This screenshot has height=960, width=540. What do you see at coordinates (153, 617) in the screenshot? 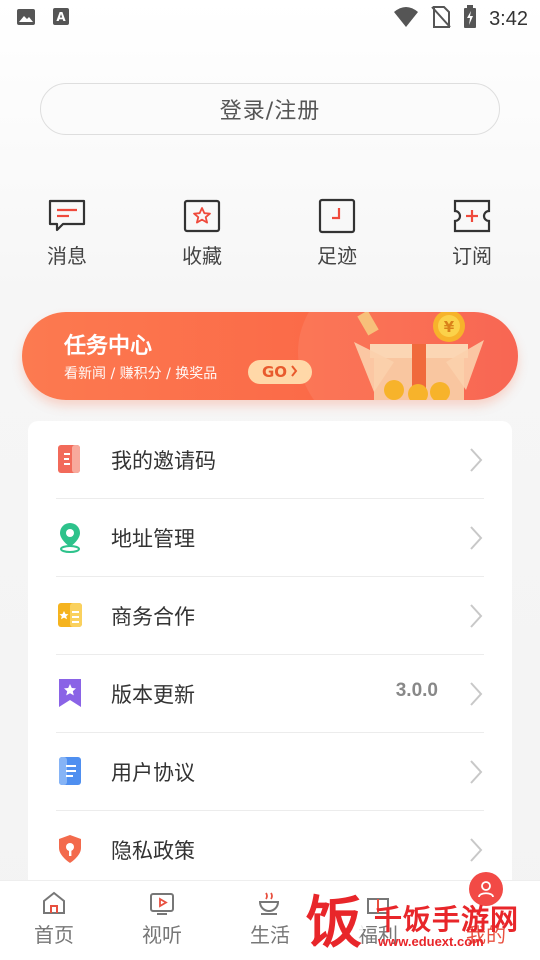
I see `menu-item-label: 商务合作` at bounding box center [153, 617].